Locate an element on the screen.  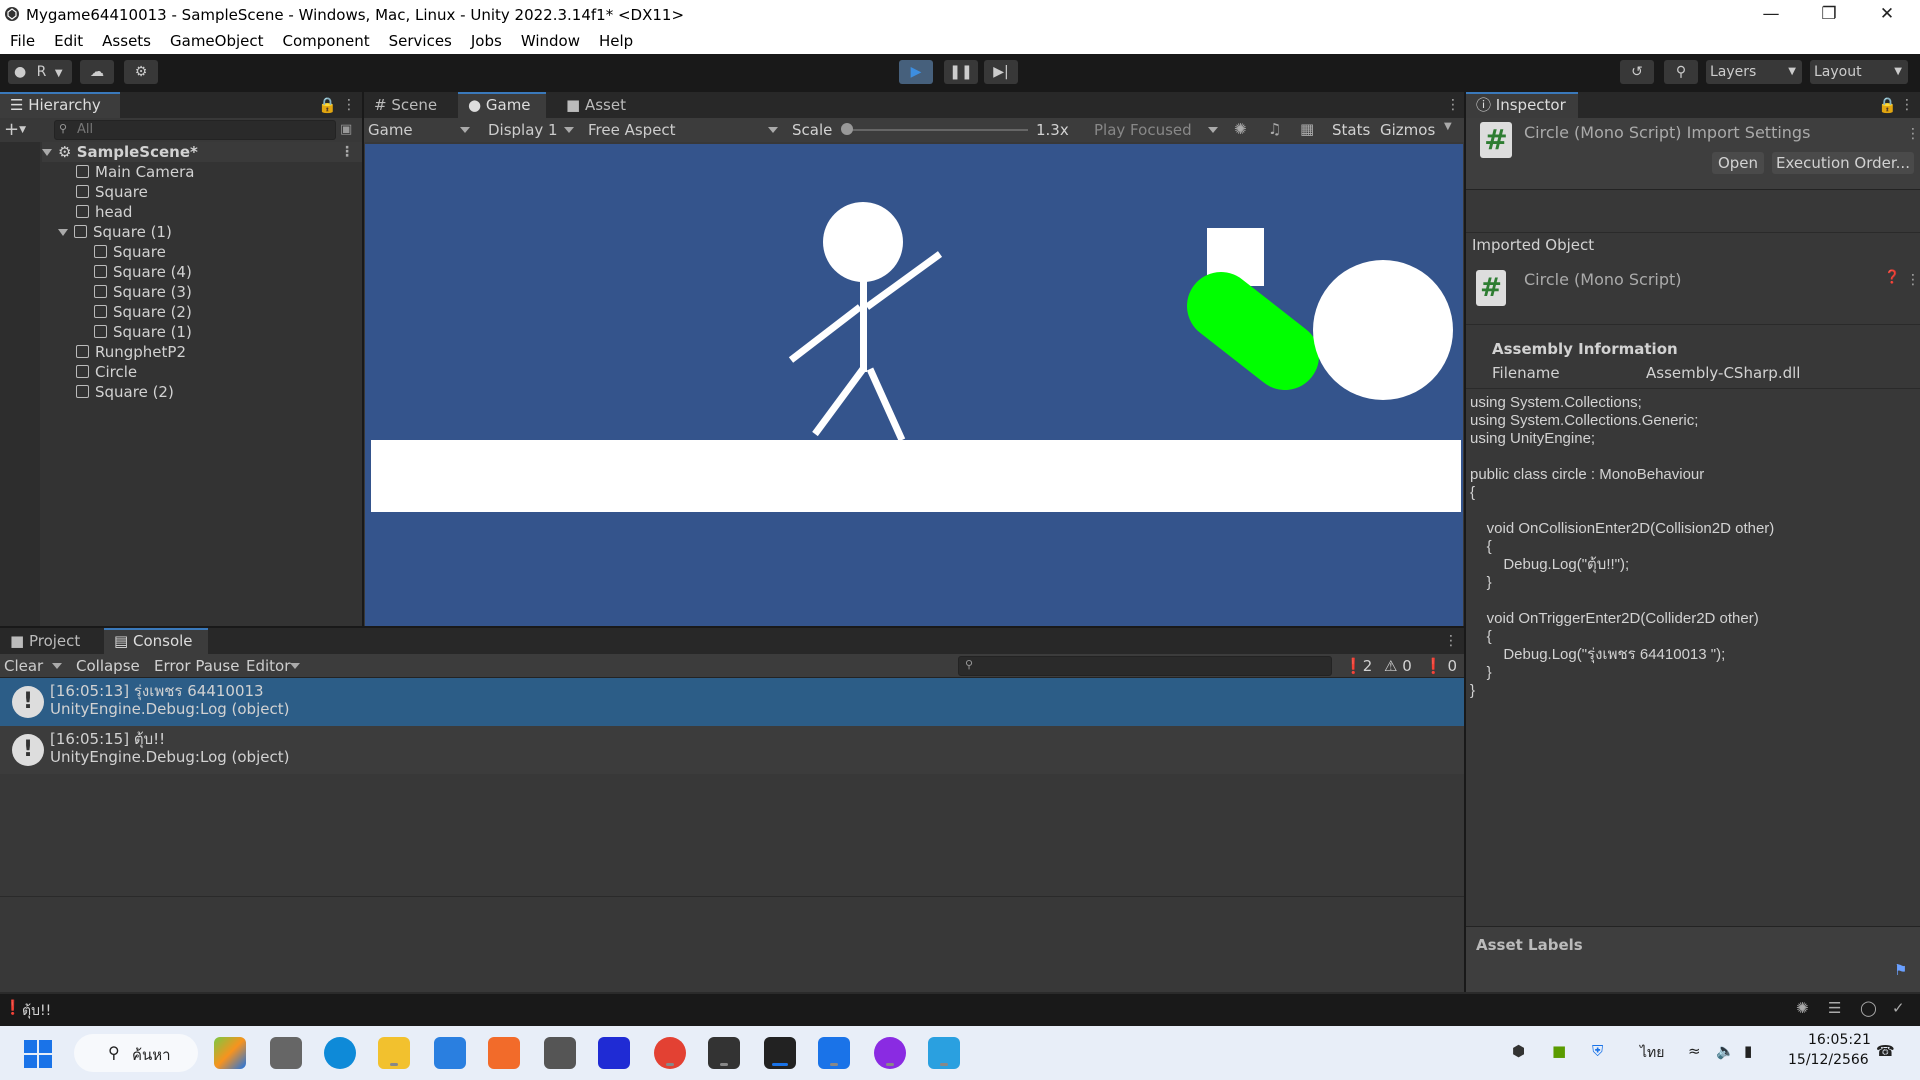
menu-services: Services is located at coordinates (420, 40).